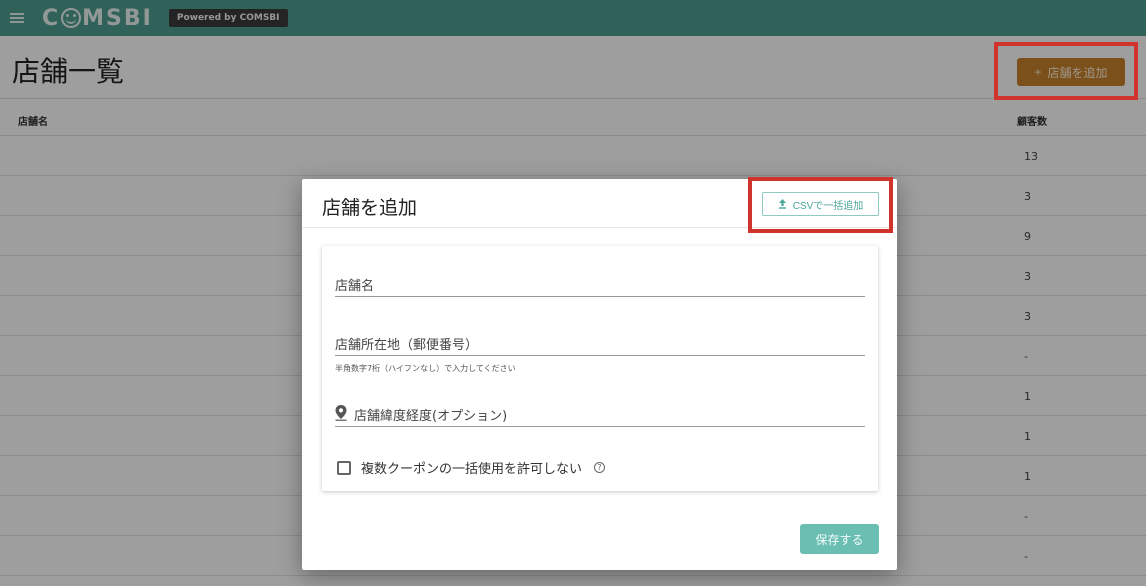 The image size is (1146, 586). Describe the element at coordinates (407, 345) in the screenshot. I see `postal-code-label: 店舗所在地（郵便番号）` at that location.